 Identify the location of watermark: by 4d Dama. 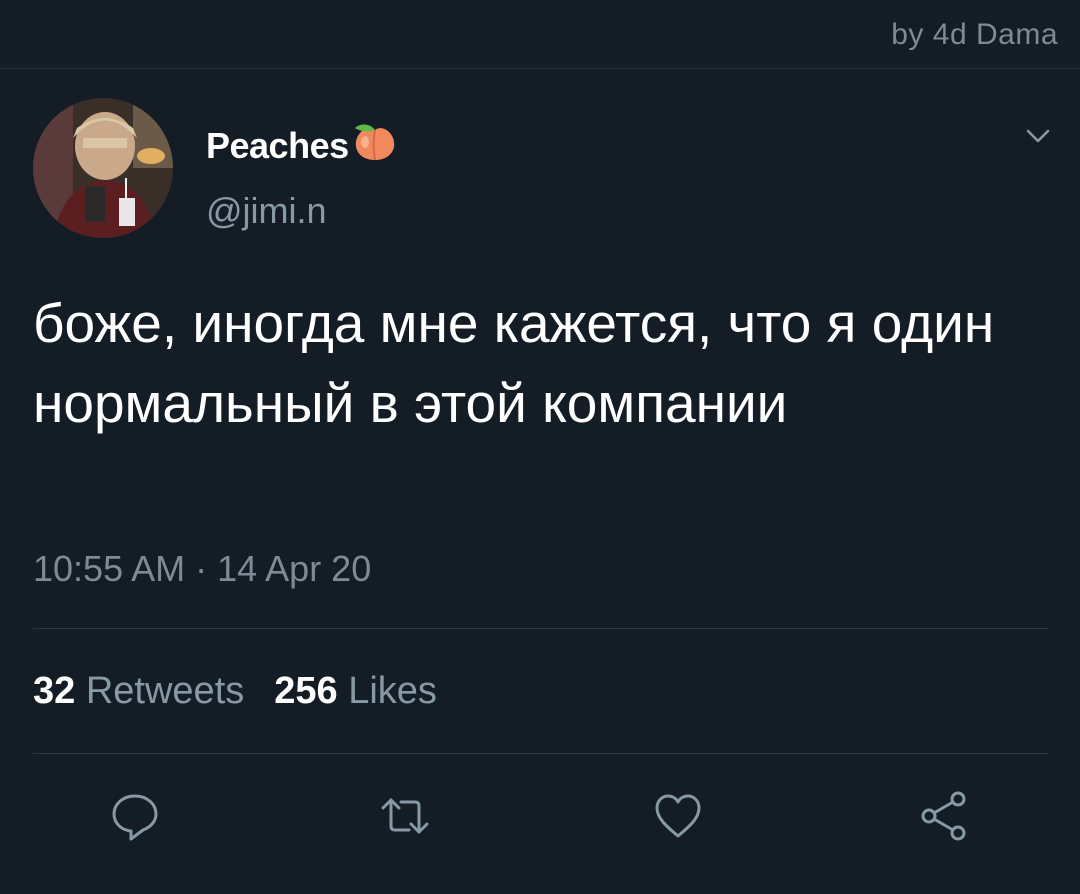
(974, 34).